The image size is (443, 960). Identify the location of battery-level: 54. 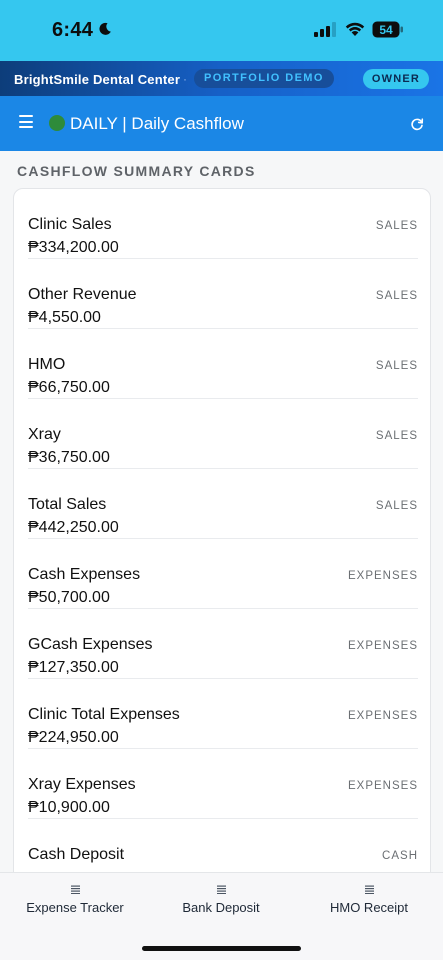
(386, 30).